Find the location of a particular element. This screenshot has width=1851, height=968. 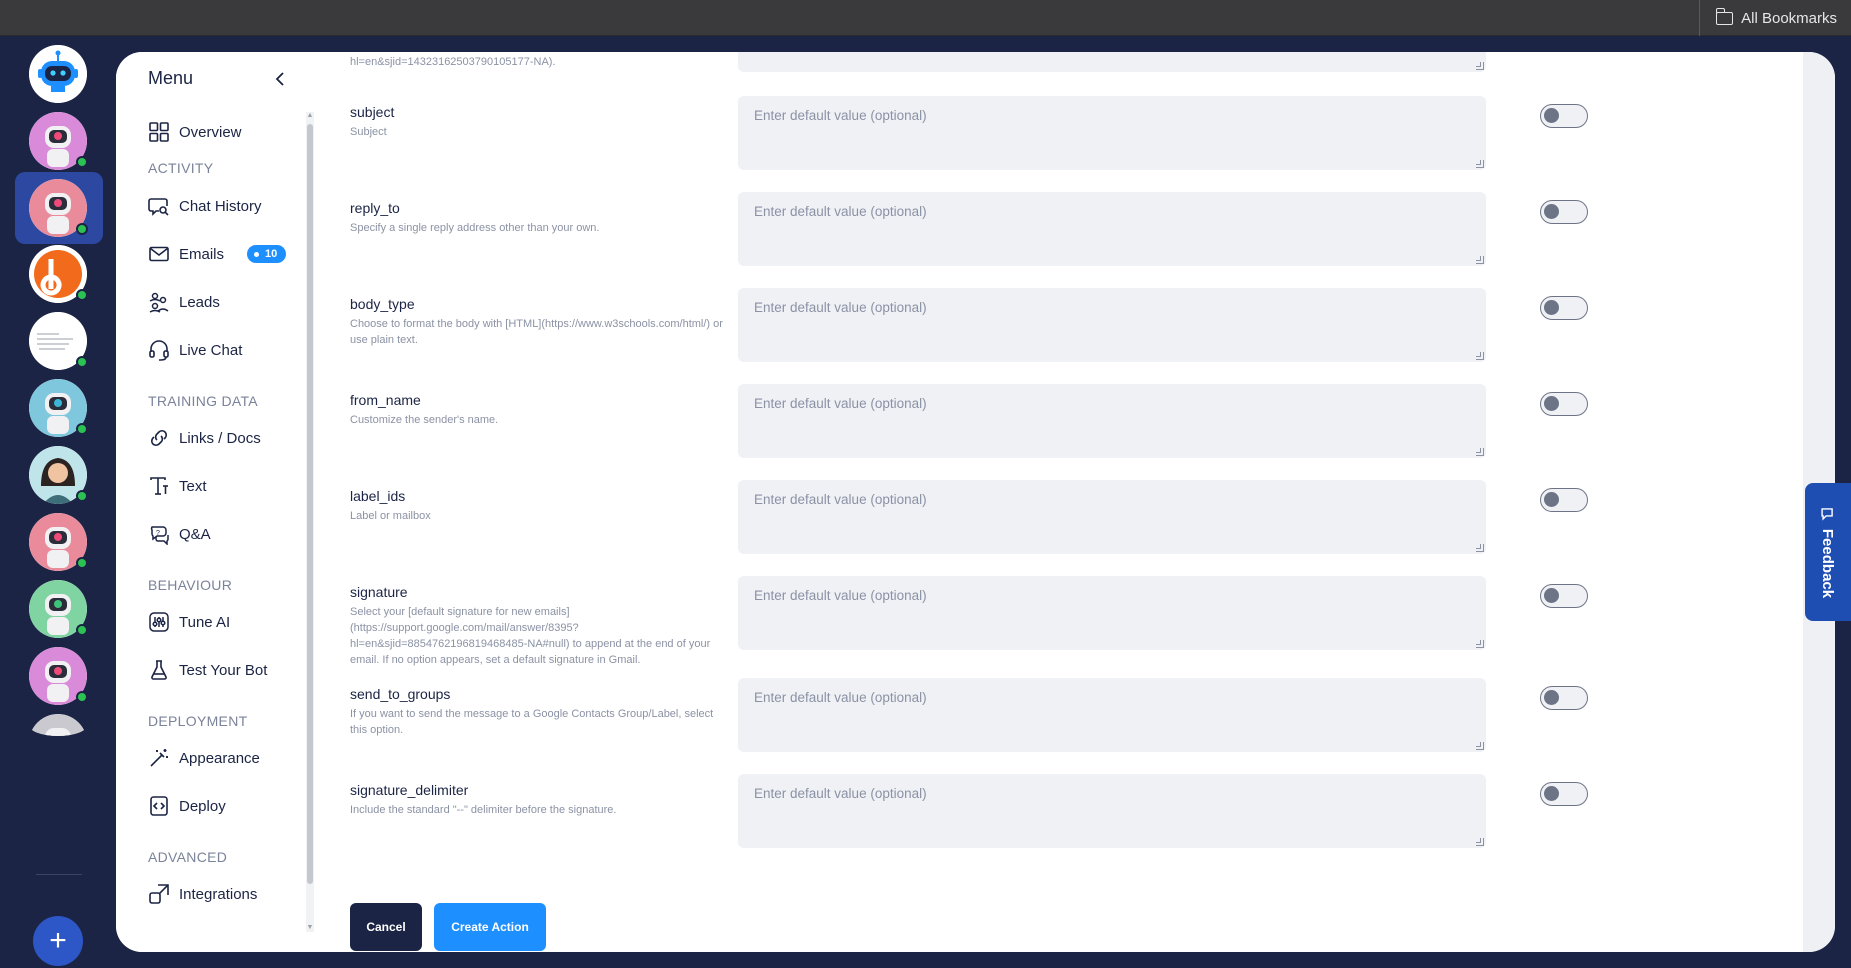

menu-item-live-chat: Live Chat is located at coordinates (195, 350).